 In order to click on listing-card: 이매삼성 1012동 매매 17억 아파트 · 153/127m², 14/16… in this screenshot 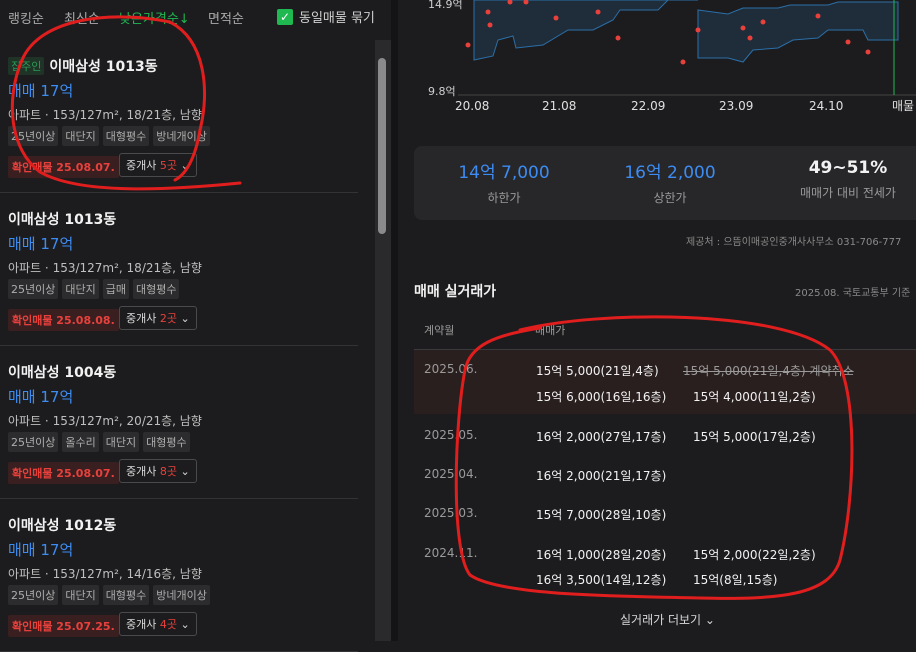, I will do `click(179, 575)`.